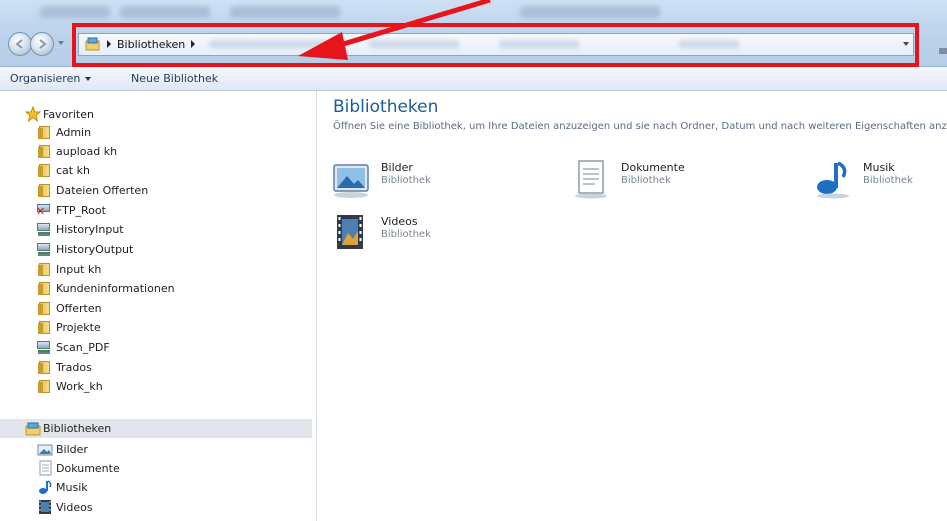  What do you see at coordinates (74, 507) in the screenshot?
I see `sidebar-item-label: Videos` at bounding box center [74, 507].